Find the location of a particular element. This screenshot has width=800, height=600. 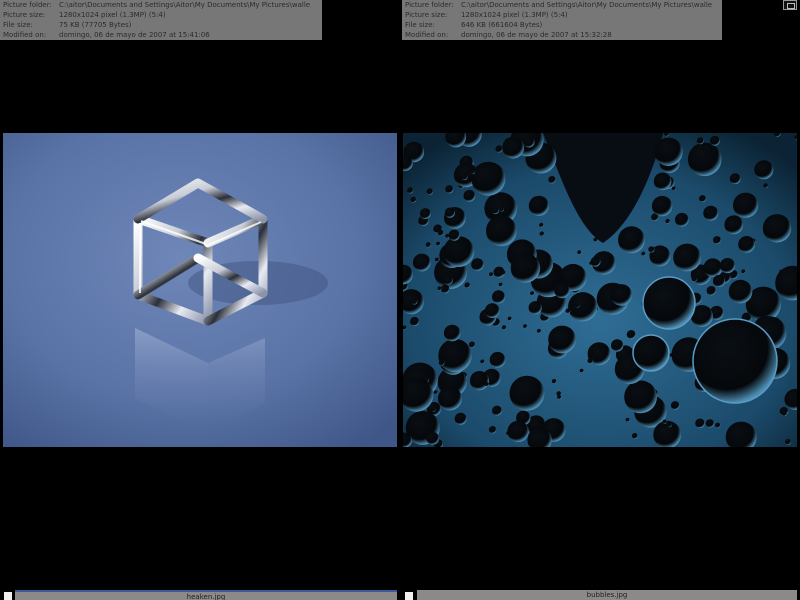

info-value: domingo, 06 de mayo de 2007 at 15:32:28 is located at coordinates (536, 35).